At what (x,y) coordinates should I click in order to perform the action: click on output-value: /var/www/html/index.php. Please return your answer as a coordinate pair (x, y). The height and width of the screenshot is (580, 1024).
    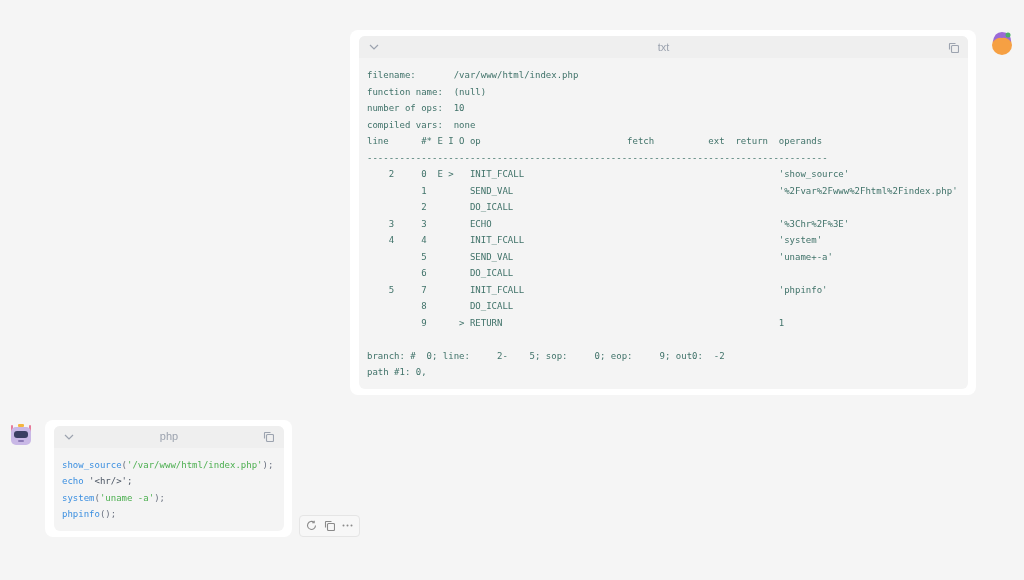
    Looking at the image, I should click on (516, 75).